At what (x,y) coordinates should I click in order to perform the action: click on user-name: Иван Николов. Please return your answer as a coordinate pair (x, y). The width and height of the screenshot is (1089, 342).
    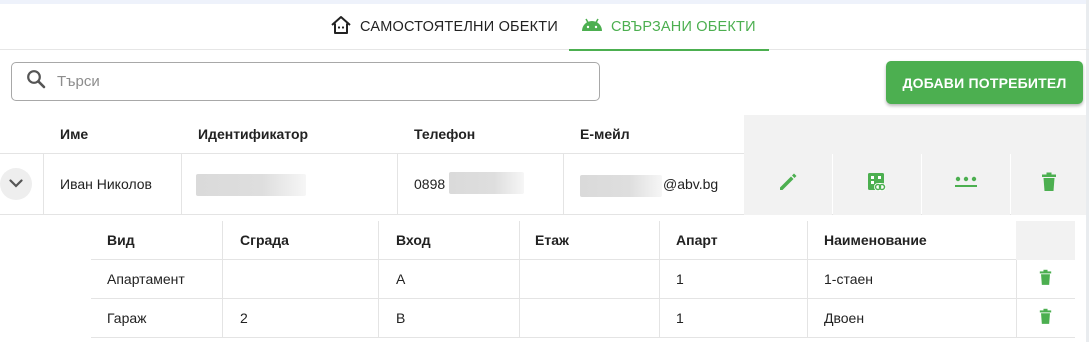
    Looking at the image, I should click on (106, 184).